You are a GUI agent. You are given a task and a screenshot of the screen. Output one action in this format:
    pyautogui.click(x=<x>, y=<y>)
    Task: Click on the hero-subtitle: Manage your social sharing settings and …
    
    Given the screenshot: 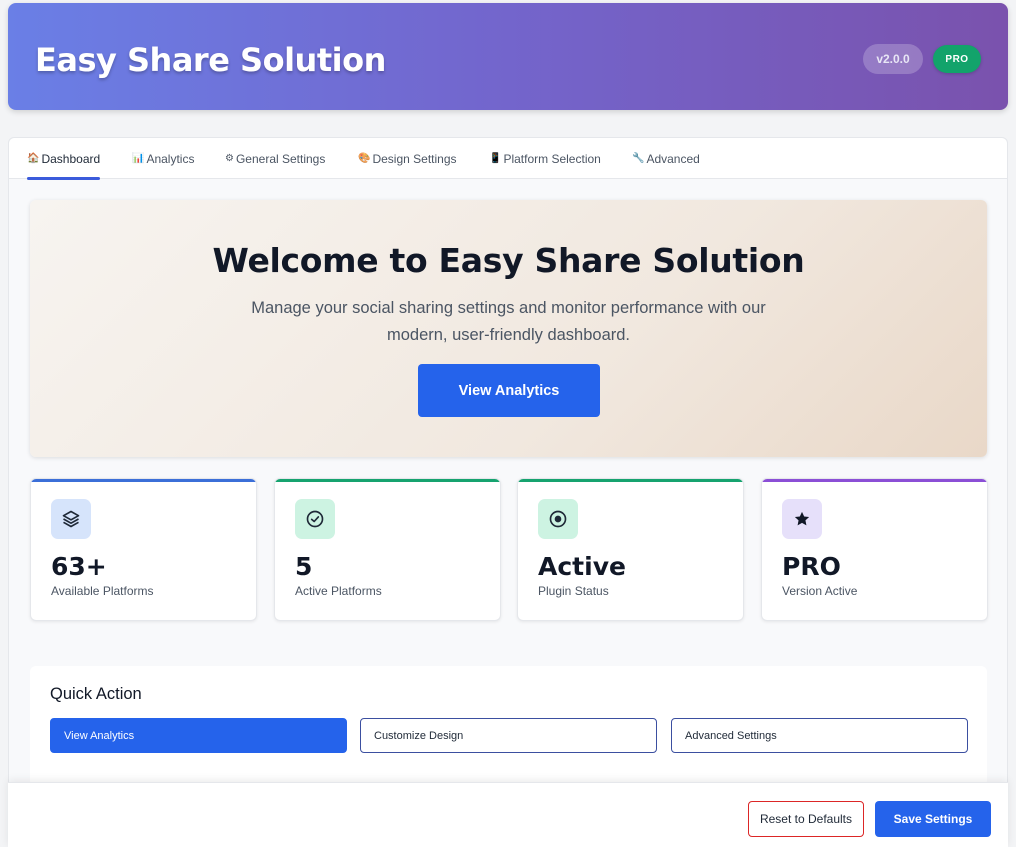 What is the action you would take?
    pyautogui.click(x=508, y=321)
    